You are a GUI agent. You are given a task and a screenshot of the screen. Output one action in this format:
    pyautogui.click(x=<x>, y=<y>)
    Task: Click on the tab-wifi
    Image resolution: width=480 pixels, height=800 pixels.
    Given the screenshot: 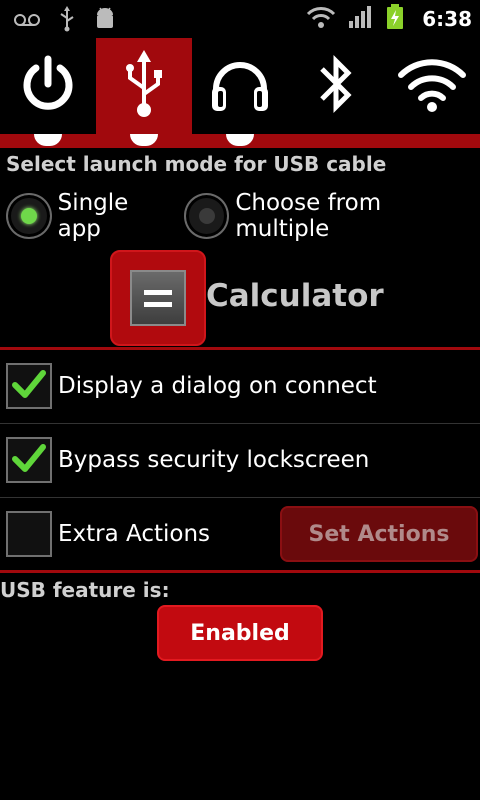 What is the action you would take?
    pyautogui.click(x=432, y=86)
    